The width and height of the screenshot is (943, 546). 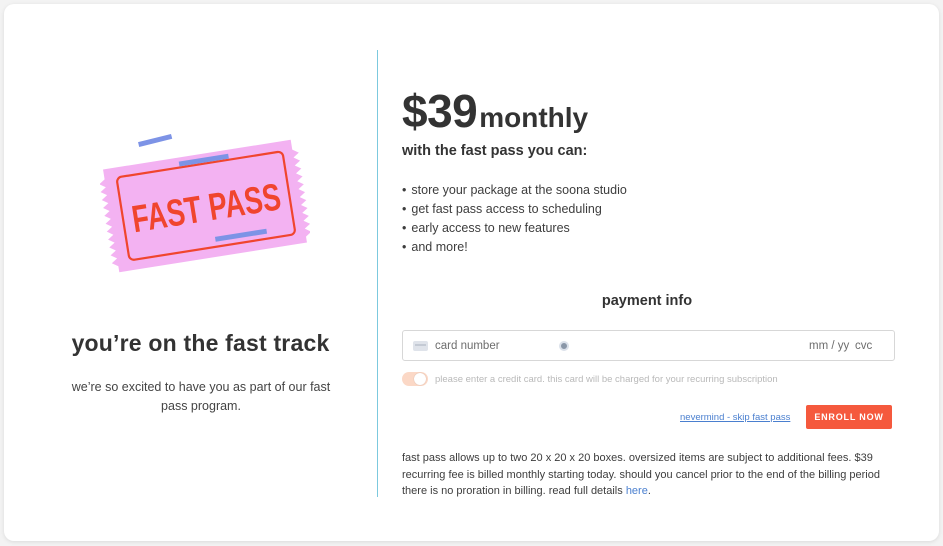 I want to click on toggle-knob, so click(x=420, y=379).